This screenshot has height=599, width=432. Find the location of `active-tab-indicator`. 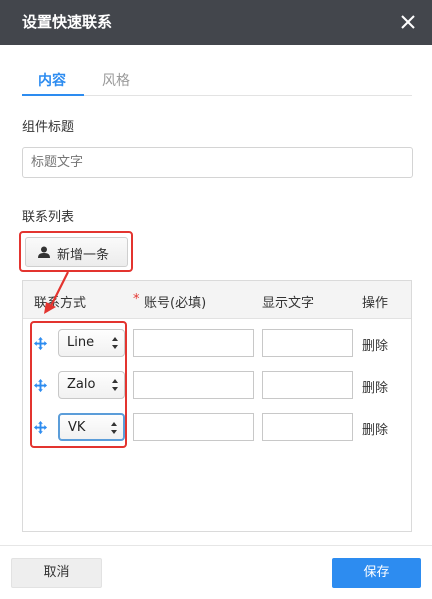

active-tab-indicator is located at coordinates (53, 95).